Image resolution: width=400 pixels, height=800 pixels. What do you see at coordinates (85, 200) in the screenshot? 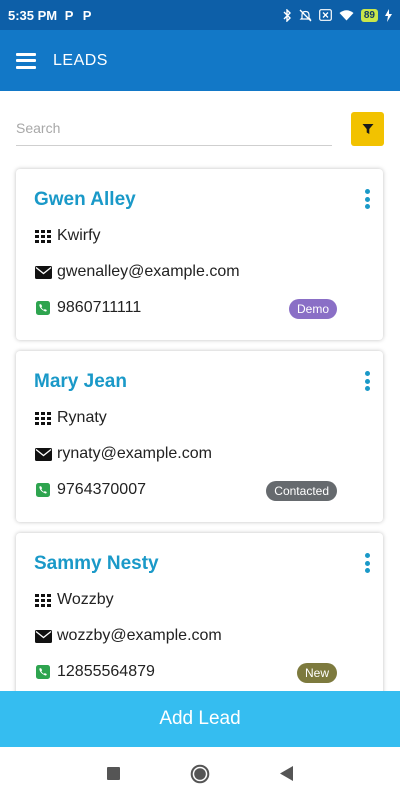
I see `lead-name: Gwen Alley` at bounding box center [85, 200].